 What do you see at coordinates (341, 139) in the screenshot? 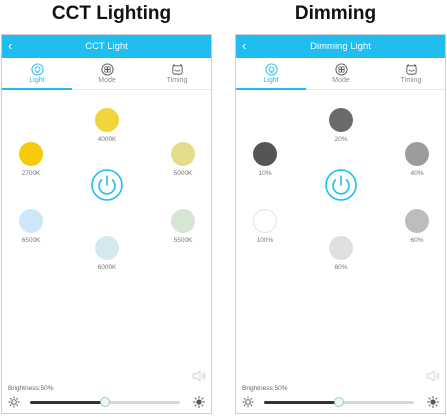
I see `preset-label: 20%` at bounding box center [341, 139].